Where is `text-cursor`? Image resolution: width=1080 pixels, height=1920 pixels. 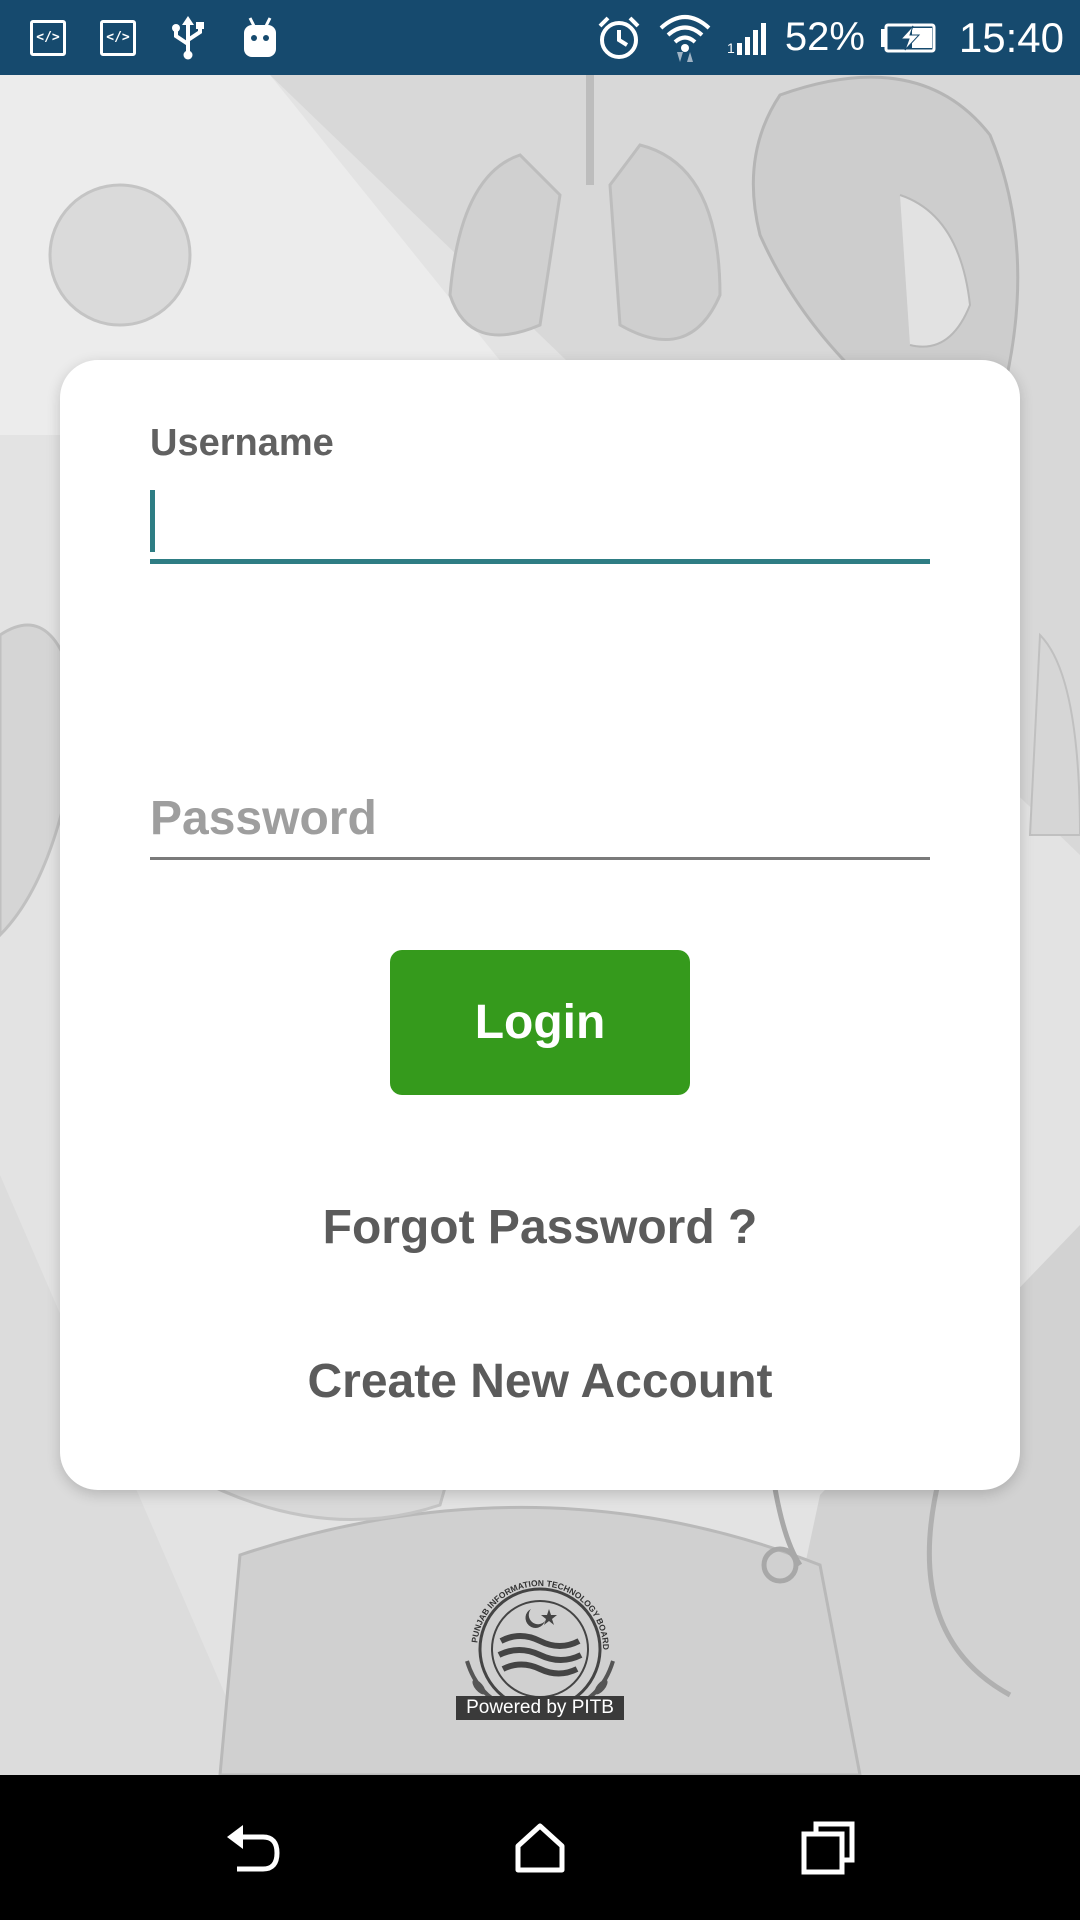
text-cursor is located at coordinates (152, 521).